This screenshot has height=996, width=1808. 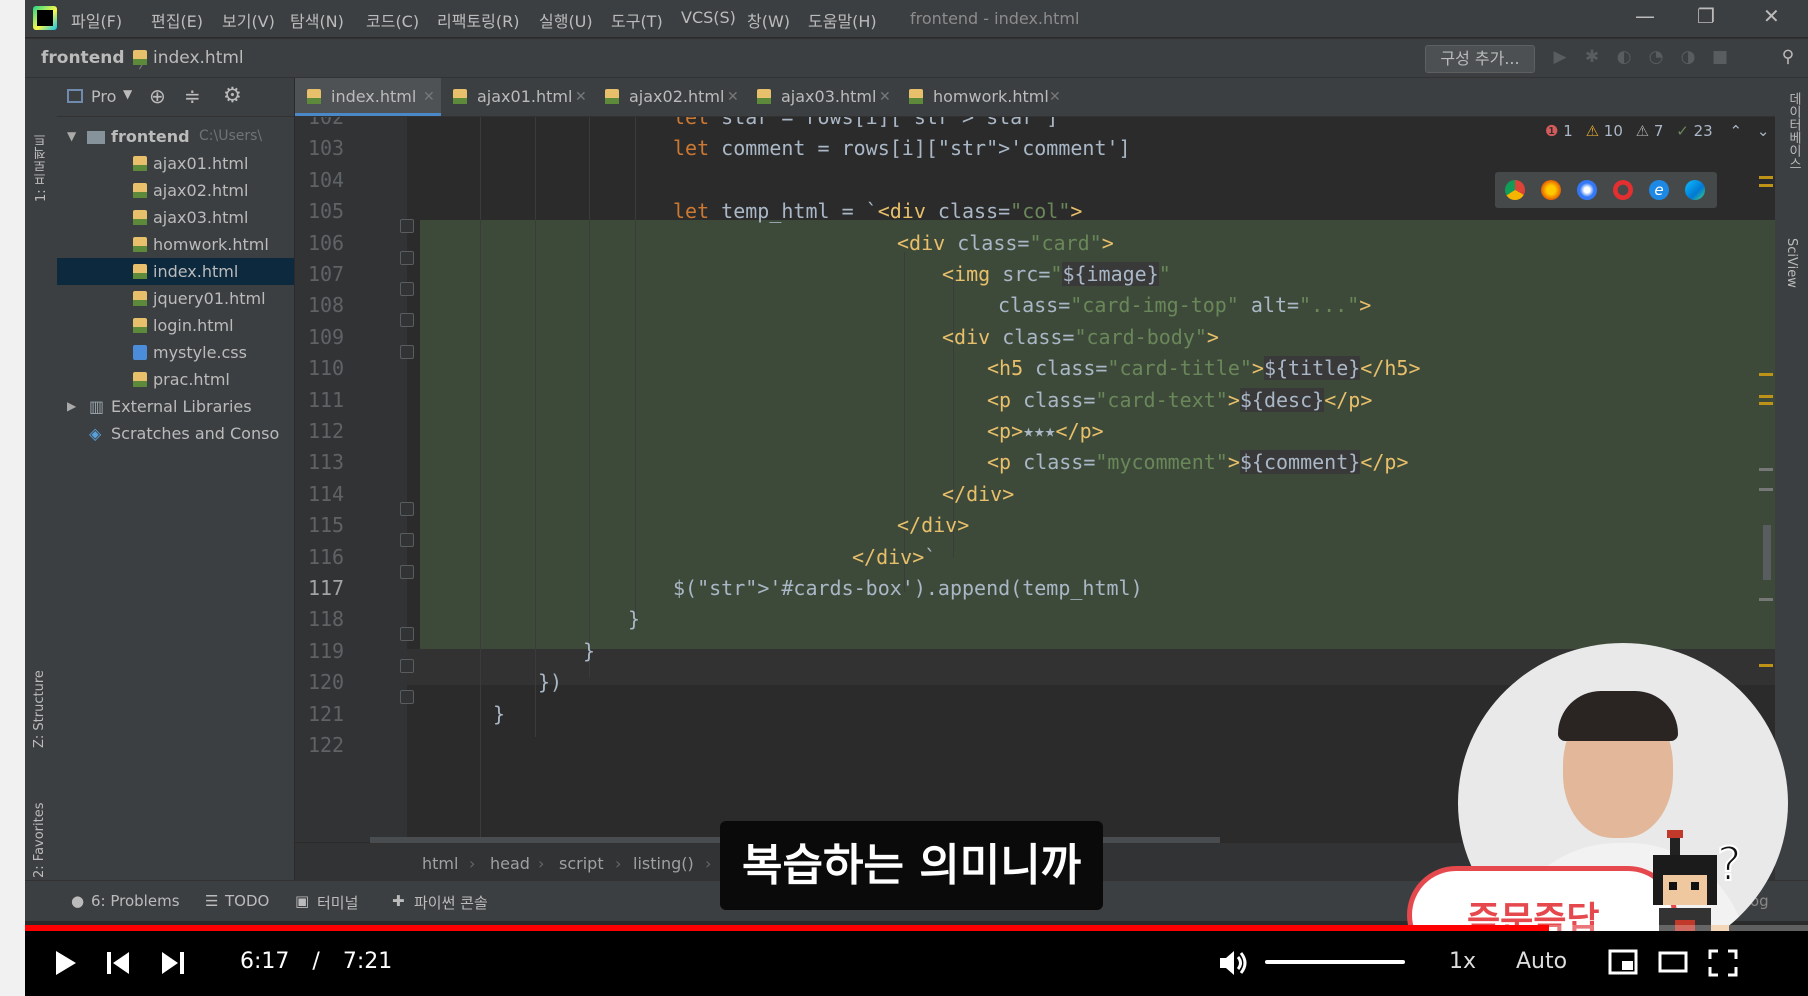 I want to click on fullscreen-icon, so click(x=1723, y=963).